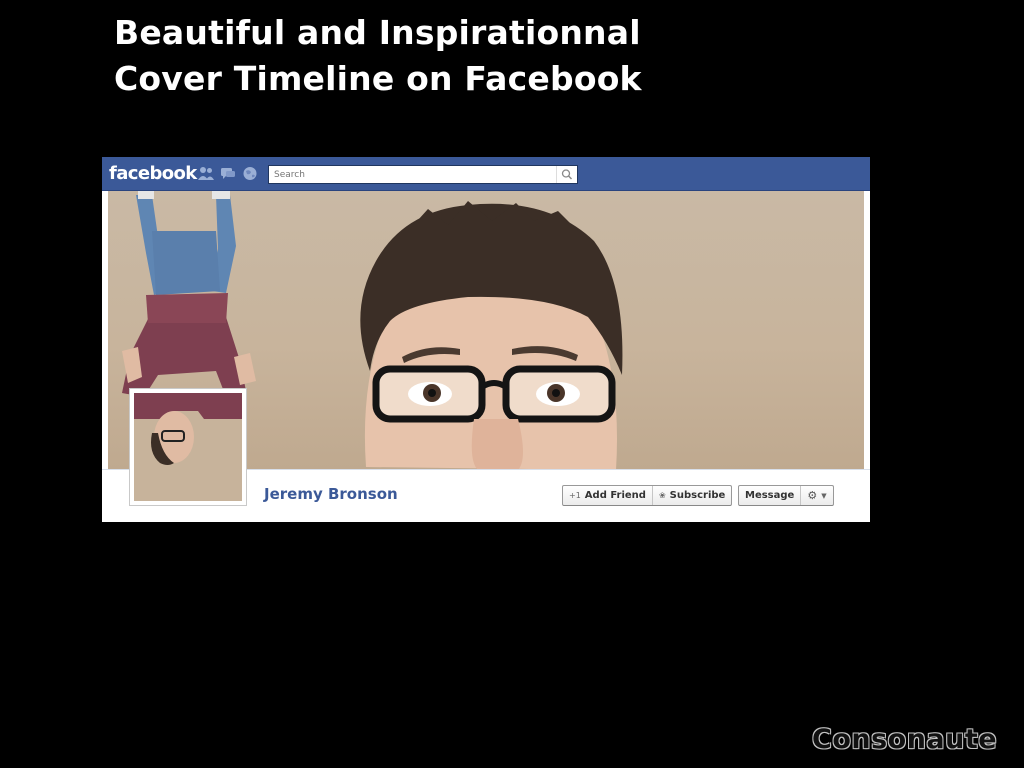 Image resolution: width=1024 pixels, height=768 pixels. What do you see at coordinates (153, 173) in the screenshot?
I see `facebook-logo: facebook` at bounding box center [153, 173].